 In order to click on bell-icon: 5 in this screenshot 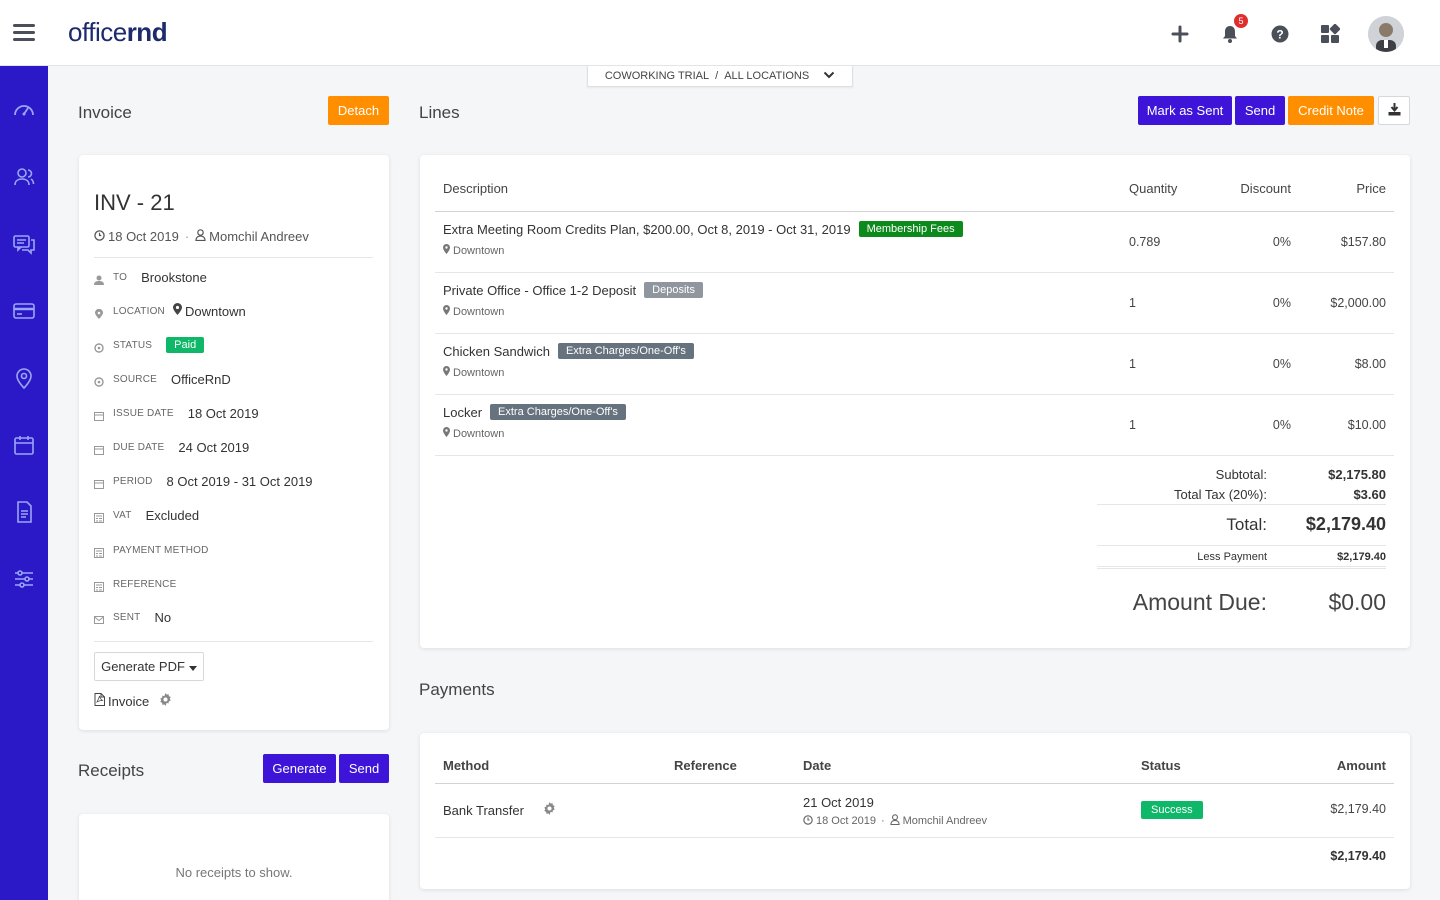, I will do `click(1233, 30)`.